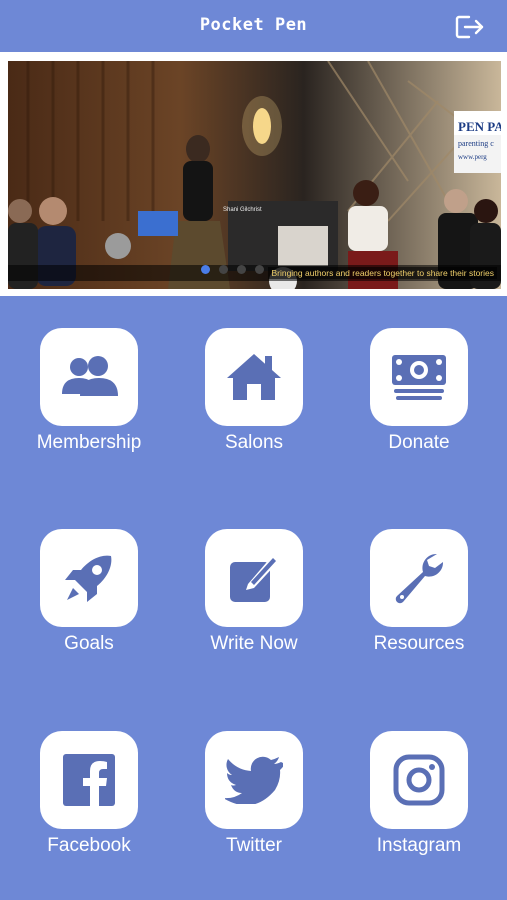 The width and height of the screenshot is (507, 900). I want to click on tile-label: Instagram, so click(419, 845).